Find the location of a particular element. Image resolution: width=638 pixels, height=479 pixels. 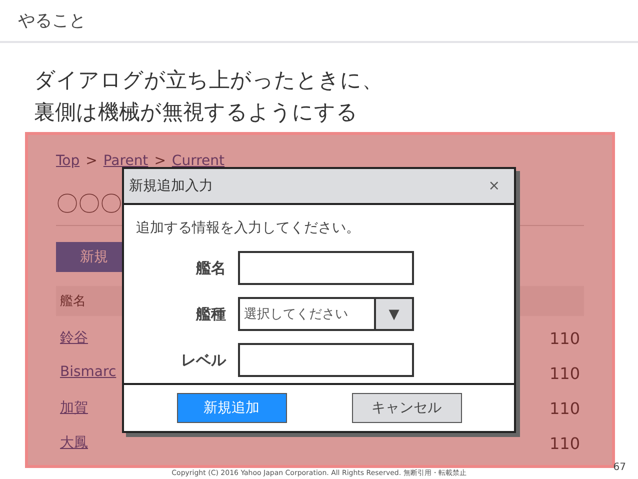

breadcrumb-link: Top is located at coordinates (68, 161).